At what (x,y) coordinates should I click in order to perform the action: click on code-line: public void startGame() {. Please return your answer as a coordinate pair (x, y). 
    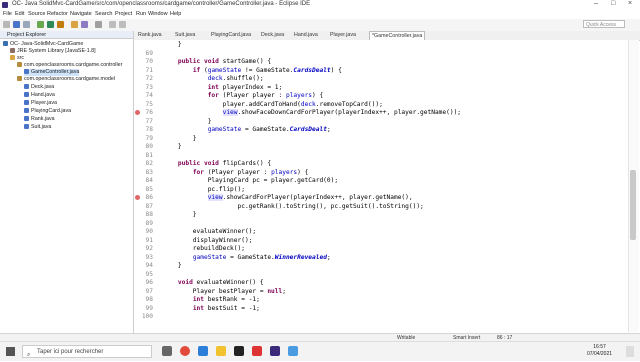
    Looking at the image, I should click on (217, 61).